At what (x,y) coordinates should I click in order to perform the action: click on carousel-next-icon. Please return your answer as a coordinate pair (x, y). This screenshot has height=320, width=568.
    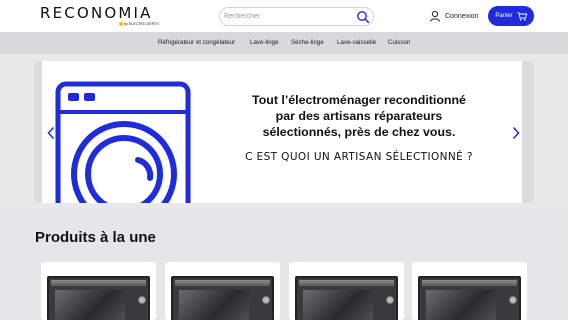
    Looking at the image, I should click on (516, 133).